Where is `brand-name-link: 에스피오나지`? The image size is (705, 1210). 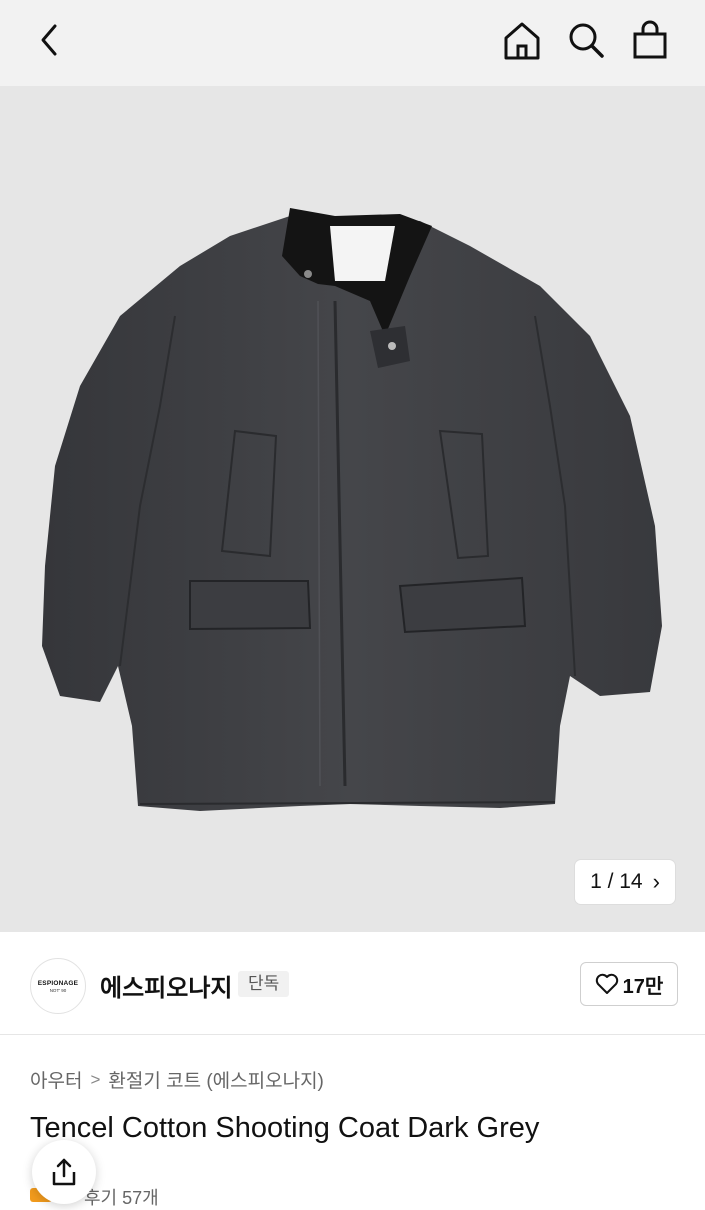
brand-name-link: 에스피오나지 is located at coordinates (166, 985).